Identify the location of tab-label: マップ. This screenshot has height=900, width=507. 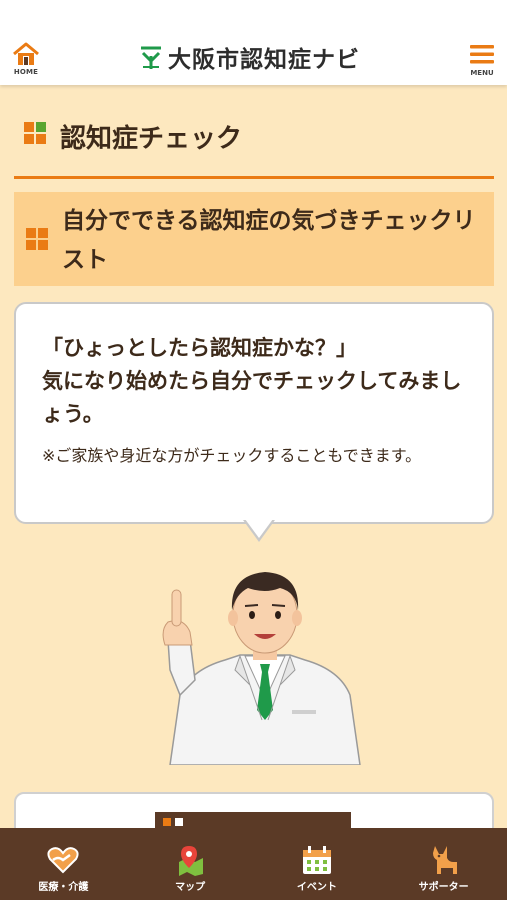
(190, 887).